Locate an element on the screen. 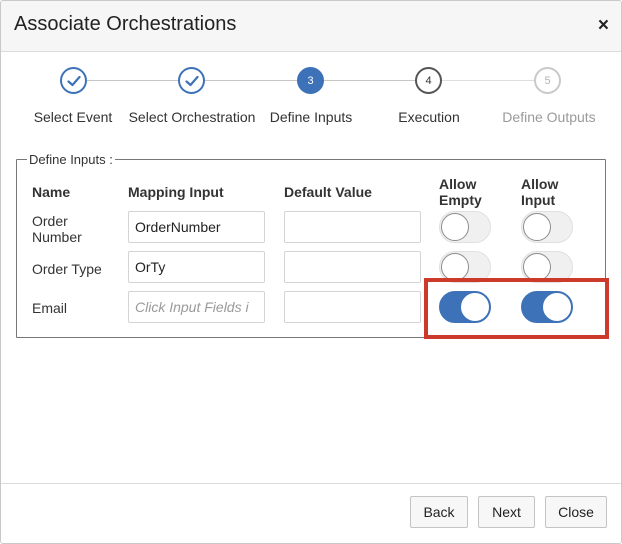  dialog-title: Associate Orchestrations is located at coordinates (125, 24).